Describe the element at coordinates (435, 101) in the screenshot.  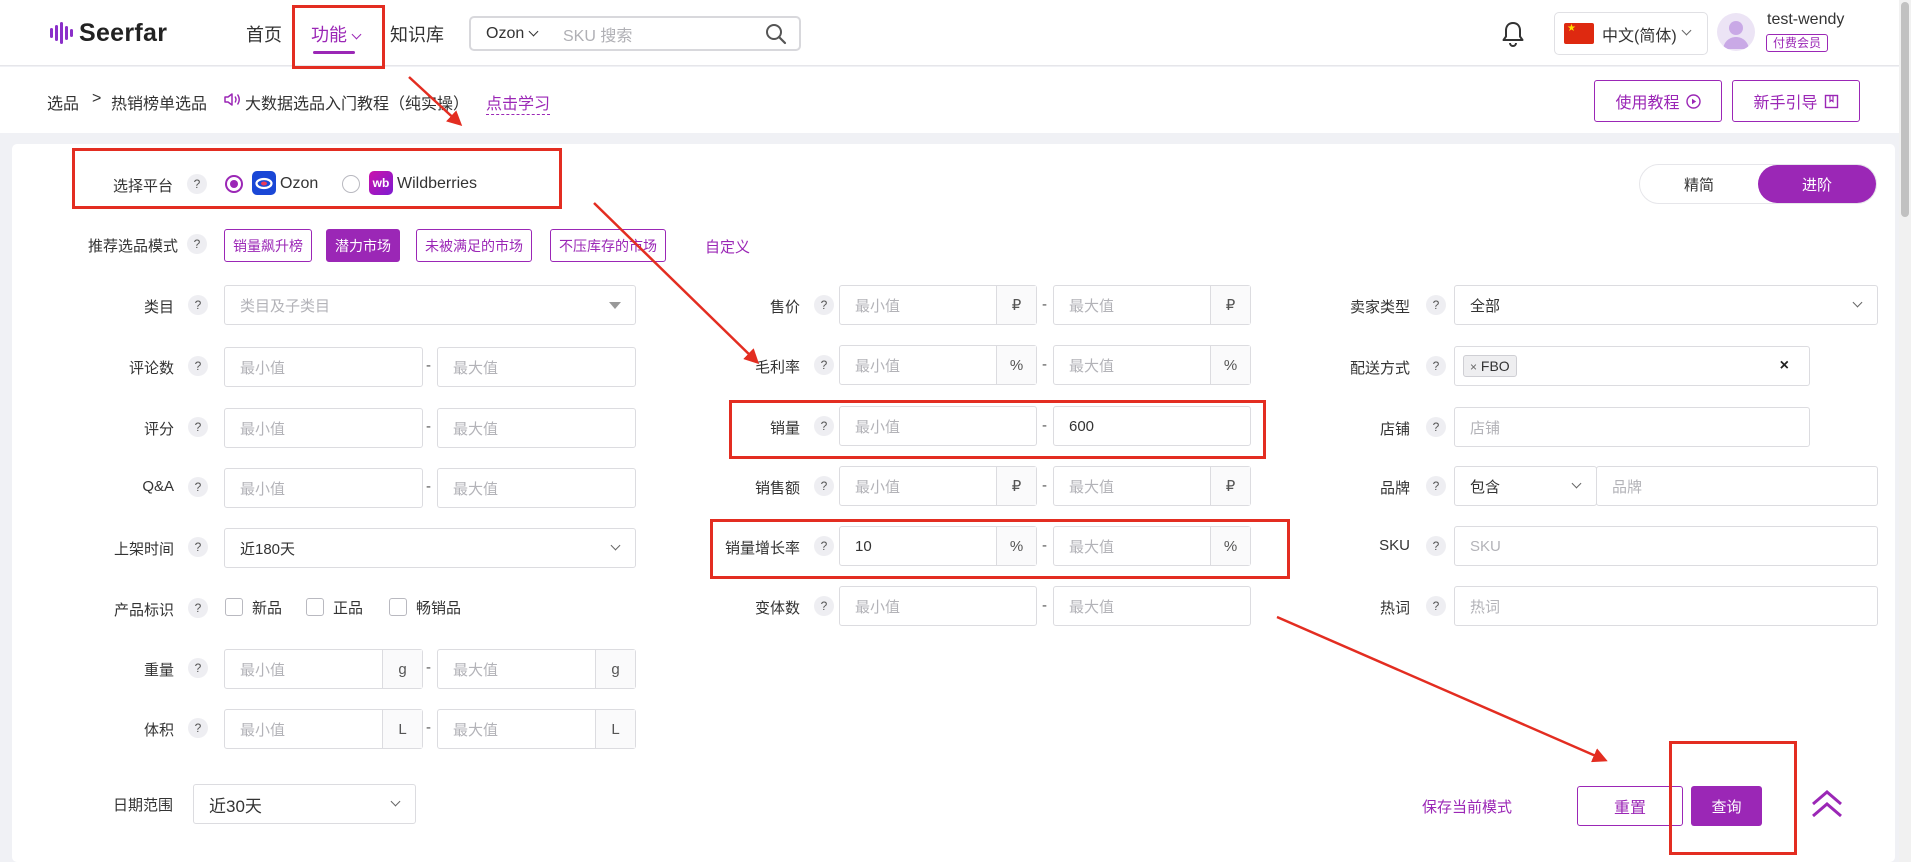
I see `arrow-to-platform` at that location.